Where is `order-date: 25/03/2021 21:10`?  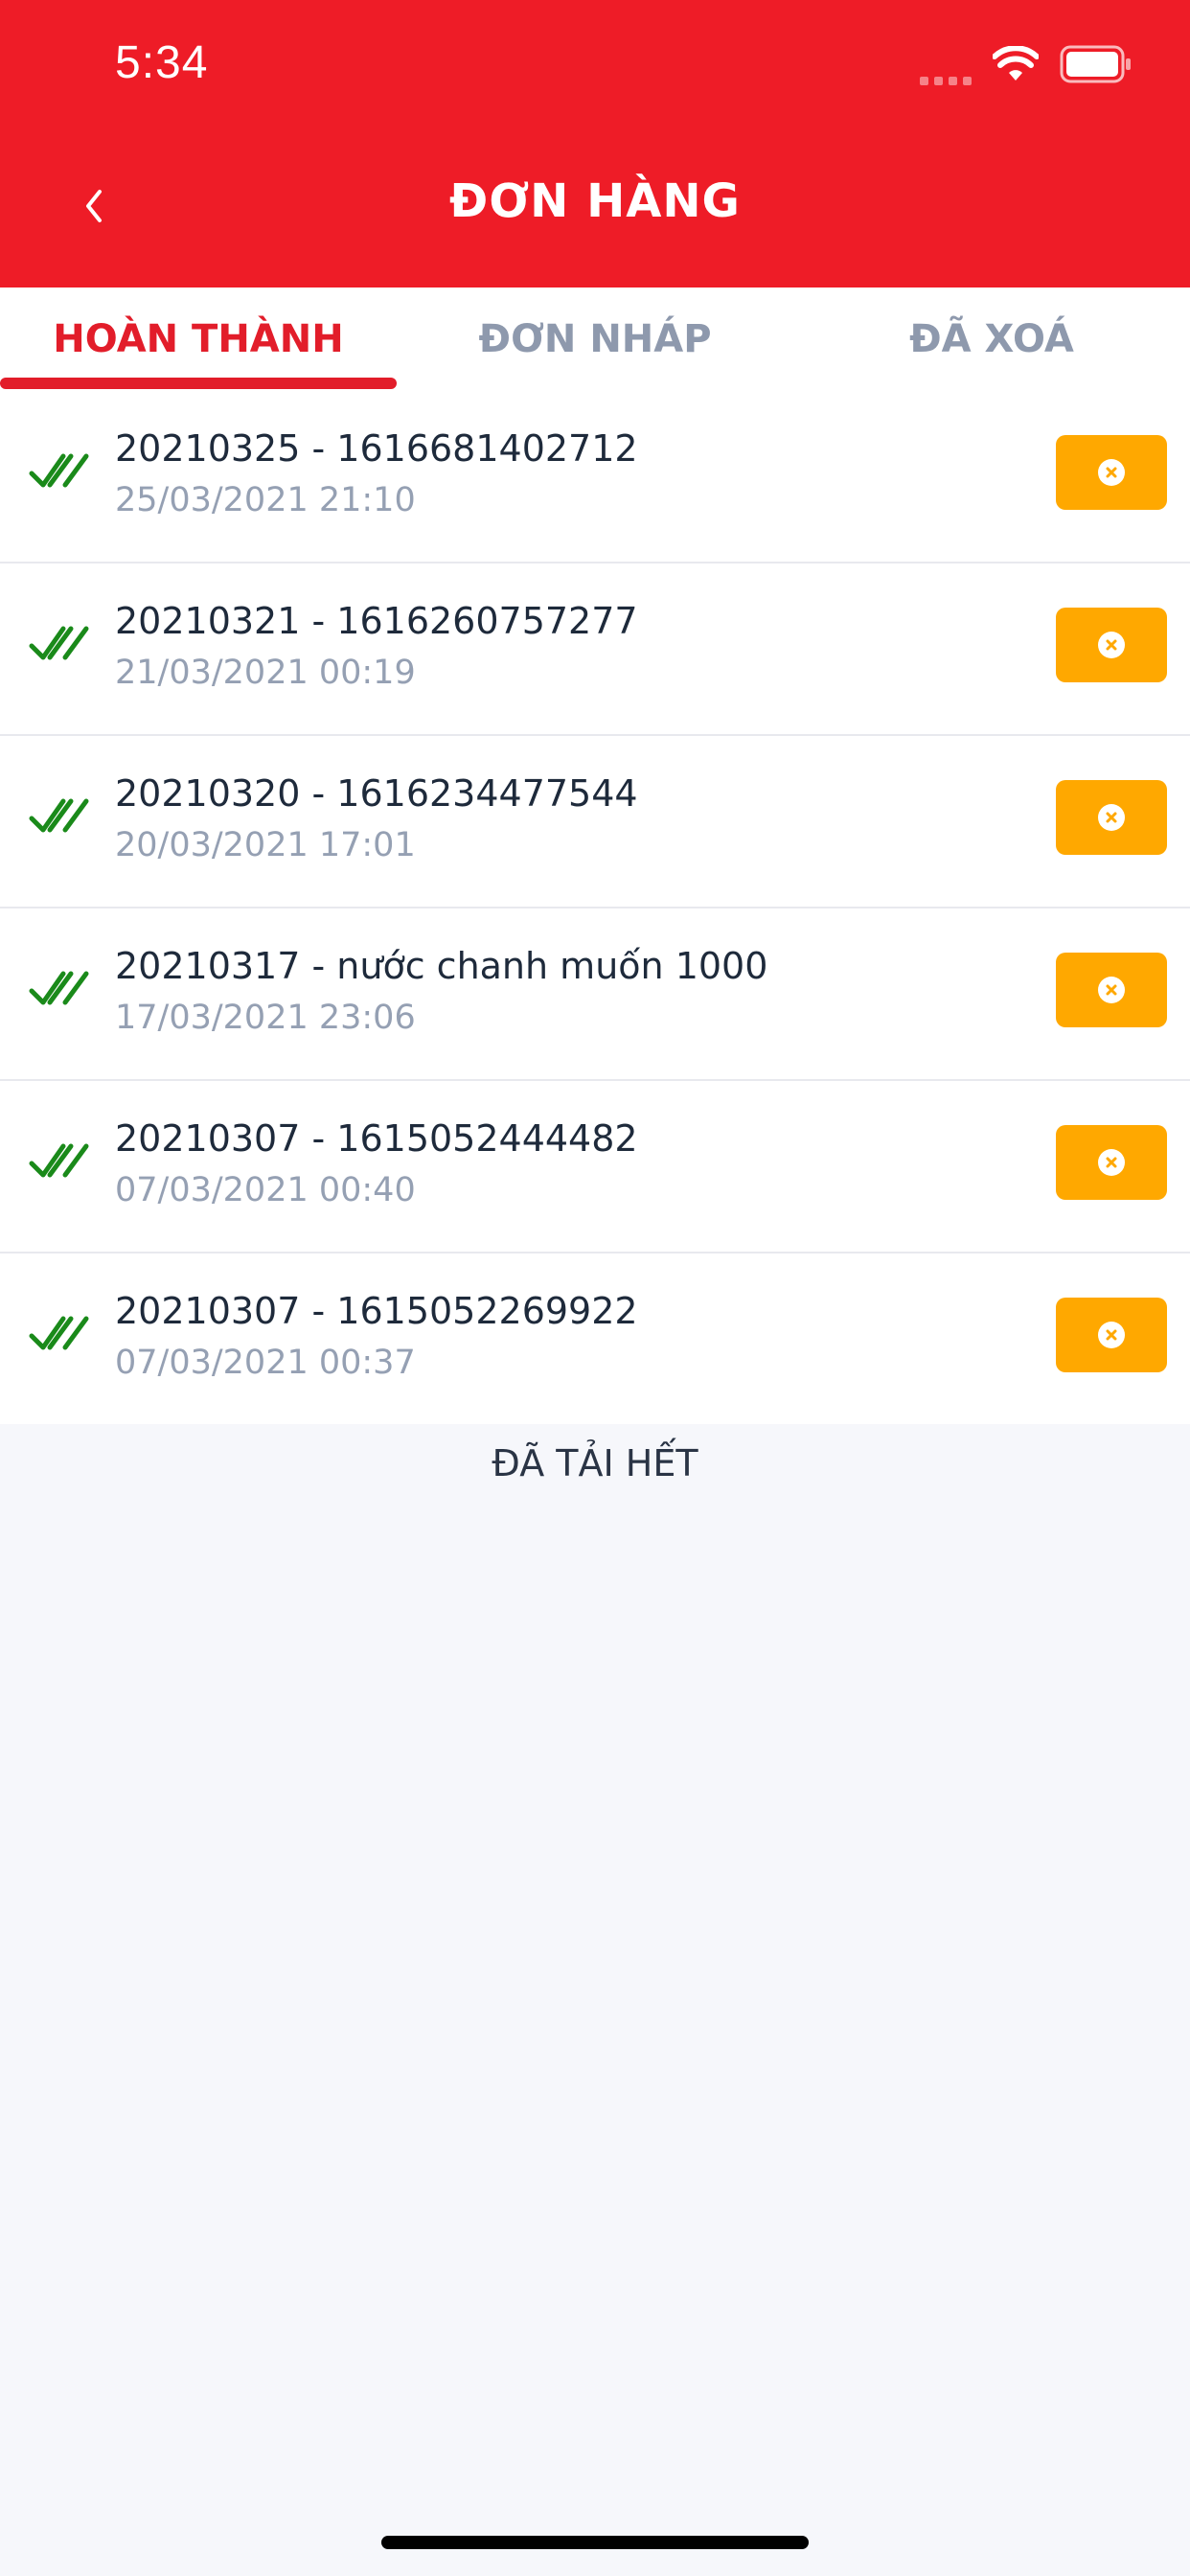
order-date: 25/03/2021 21:10 is located at coordinates (265, 500).